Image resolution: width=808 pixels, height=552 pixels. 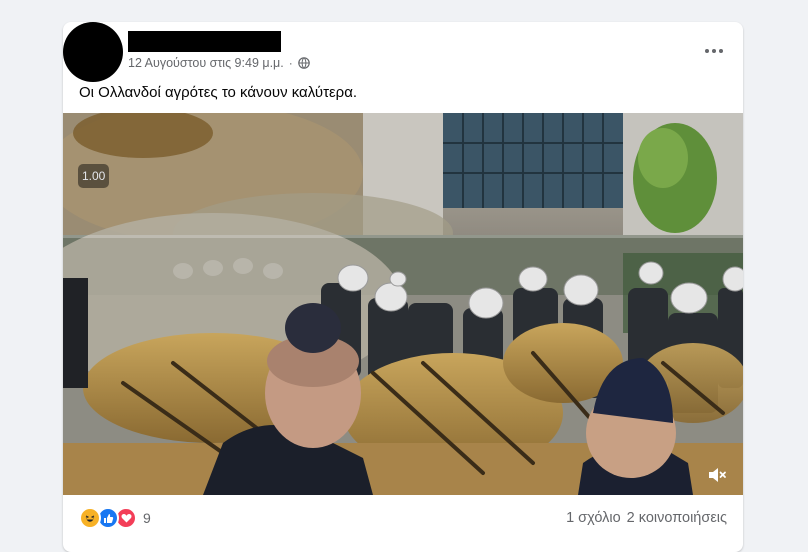 I want to click on haha-icon, so click(x=90, y=518).